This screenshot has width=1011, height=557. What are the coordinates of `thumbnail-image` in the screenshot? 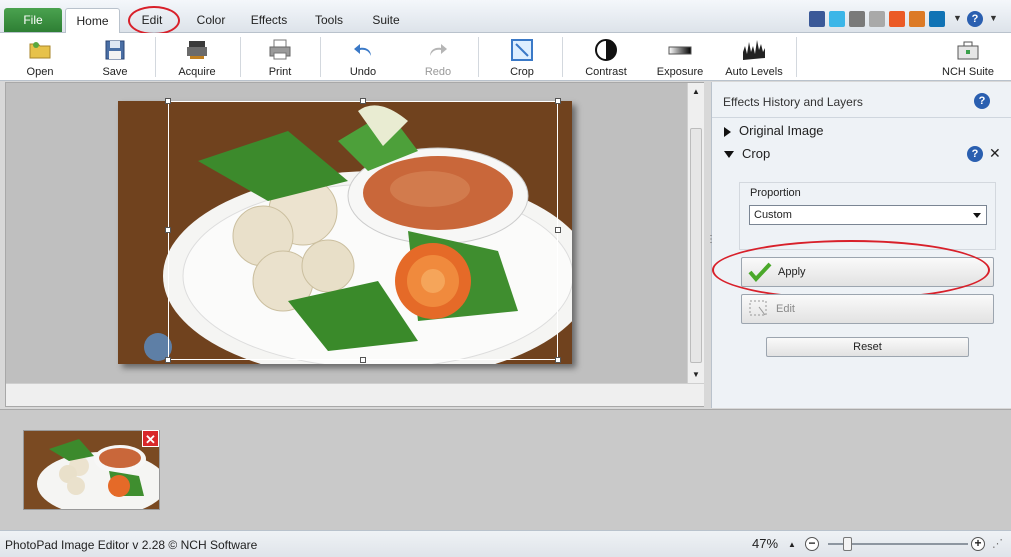 It's located at (91, 470).